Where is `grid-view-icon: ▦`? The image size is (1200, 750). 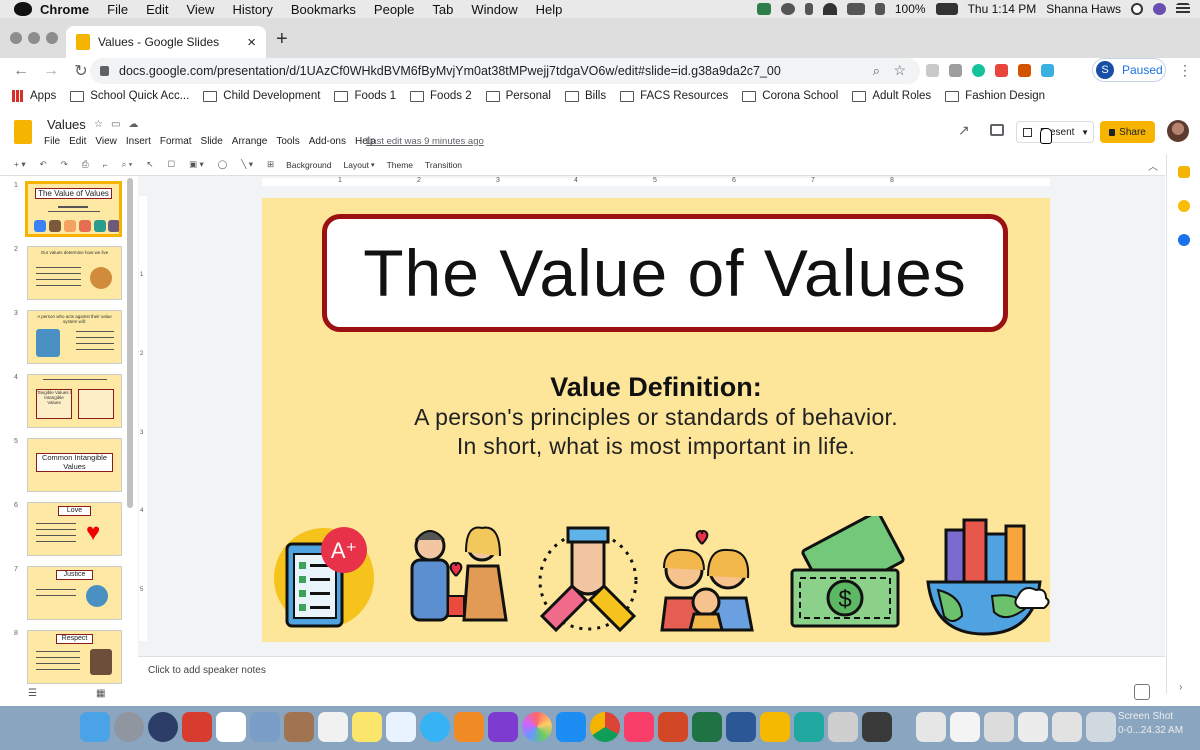 grid-view-icon: ▦ is located at coordinates (100, 693).